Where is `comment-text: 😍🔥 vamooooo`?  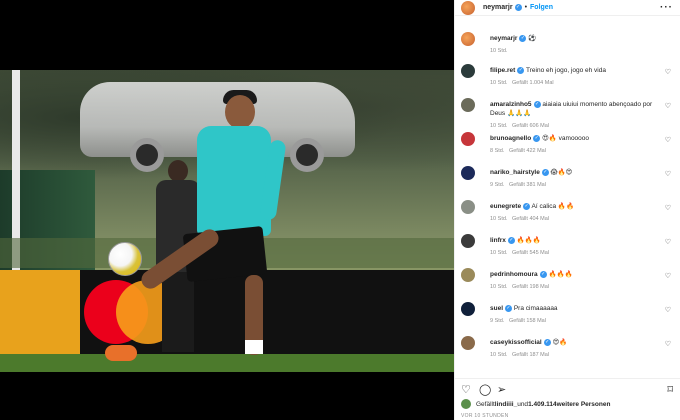
comment-text: 😍🔥 vamooooo is located at coordinates (565, 138).